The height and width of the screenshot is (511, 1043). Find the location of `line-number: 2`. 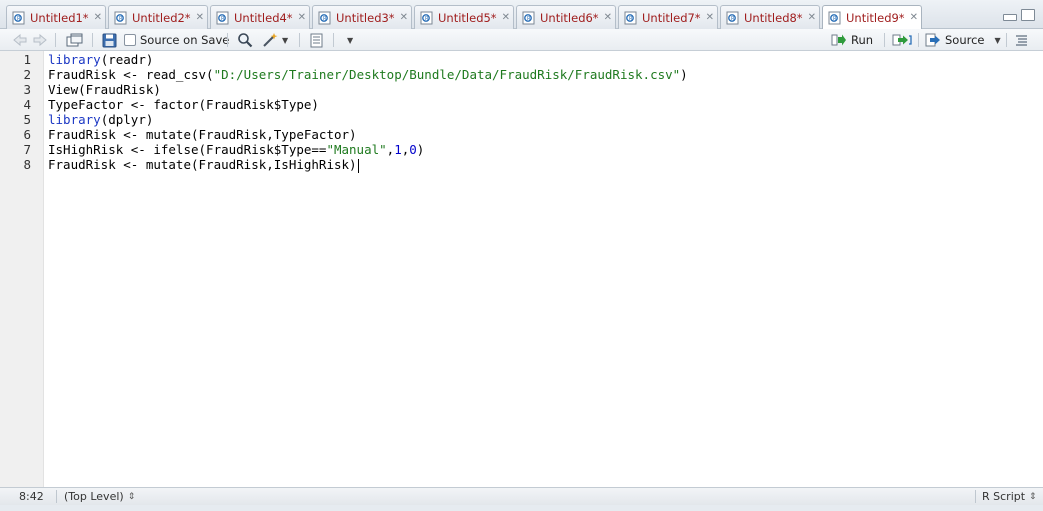

line-number: 2 is located at coordinates (27, 74).